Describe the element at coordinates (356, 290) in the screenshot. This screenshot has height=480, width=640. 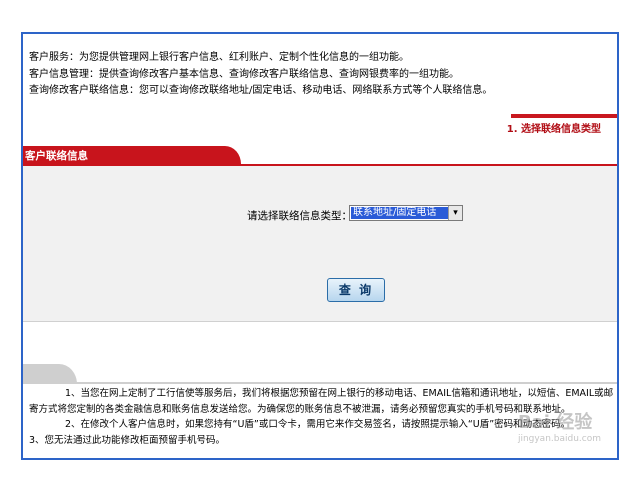
I see `query-button: 查 询` at that location.